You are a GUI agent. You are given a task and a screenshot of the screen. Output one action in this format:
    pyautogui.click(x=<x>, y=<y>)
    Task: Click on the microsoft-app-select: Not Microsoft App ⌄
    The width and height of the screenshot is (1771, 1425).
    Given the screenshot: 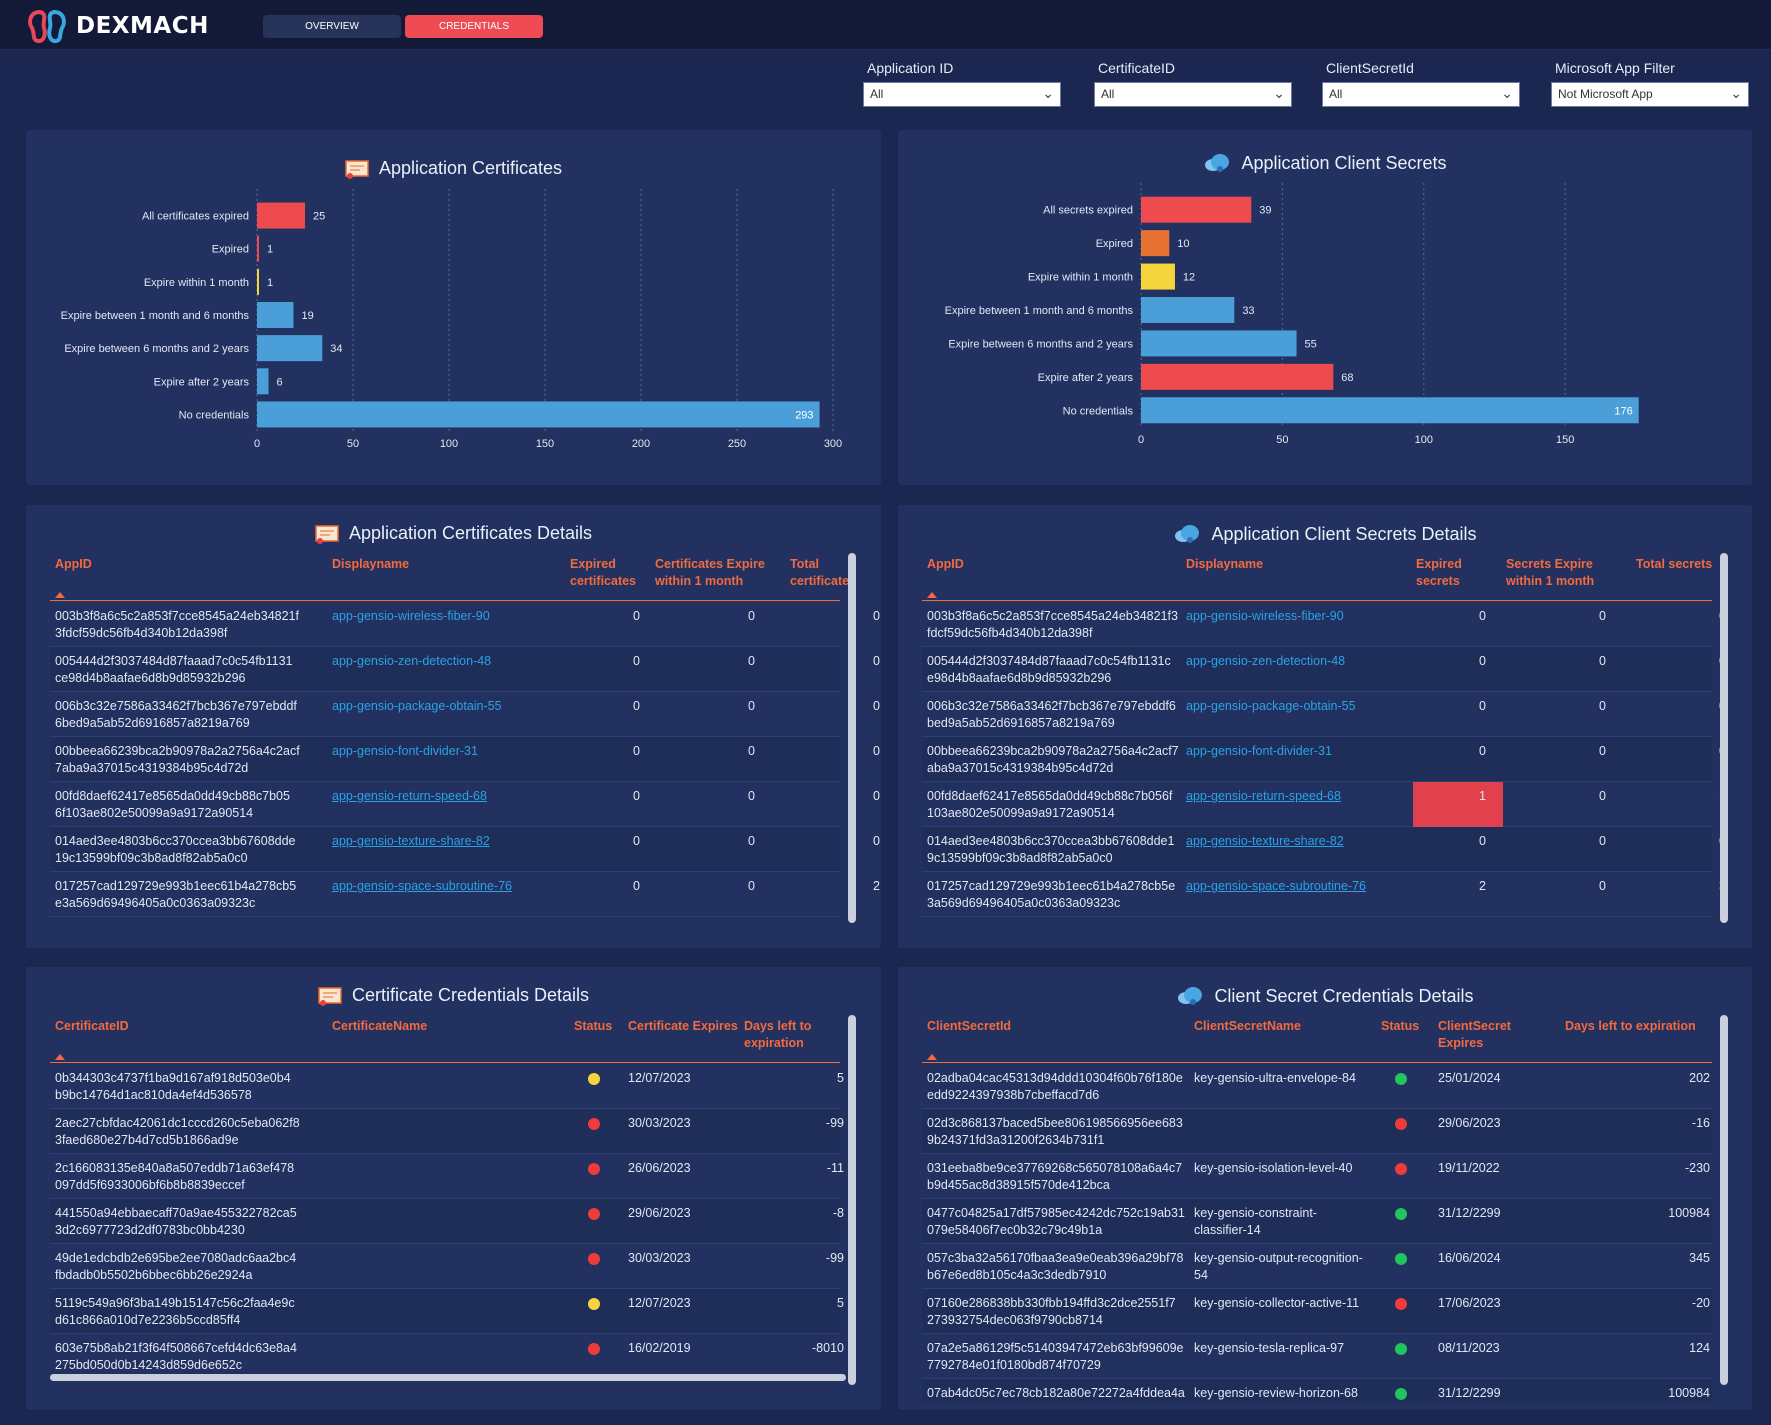 What is the action you would take?
    pyautogui.click(x=1650, y=94)
    